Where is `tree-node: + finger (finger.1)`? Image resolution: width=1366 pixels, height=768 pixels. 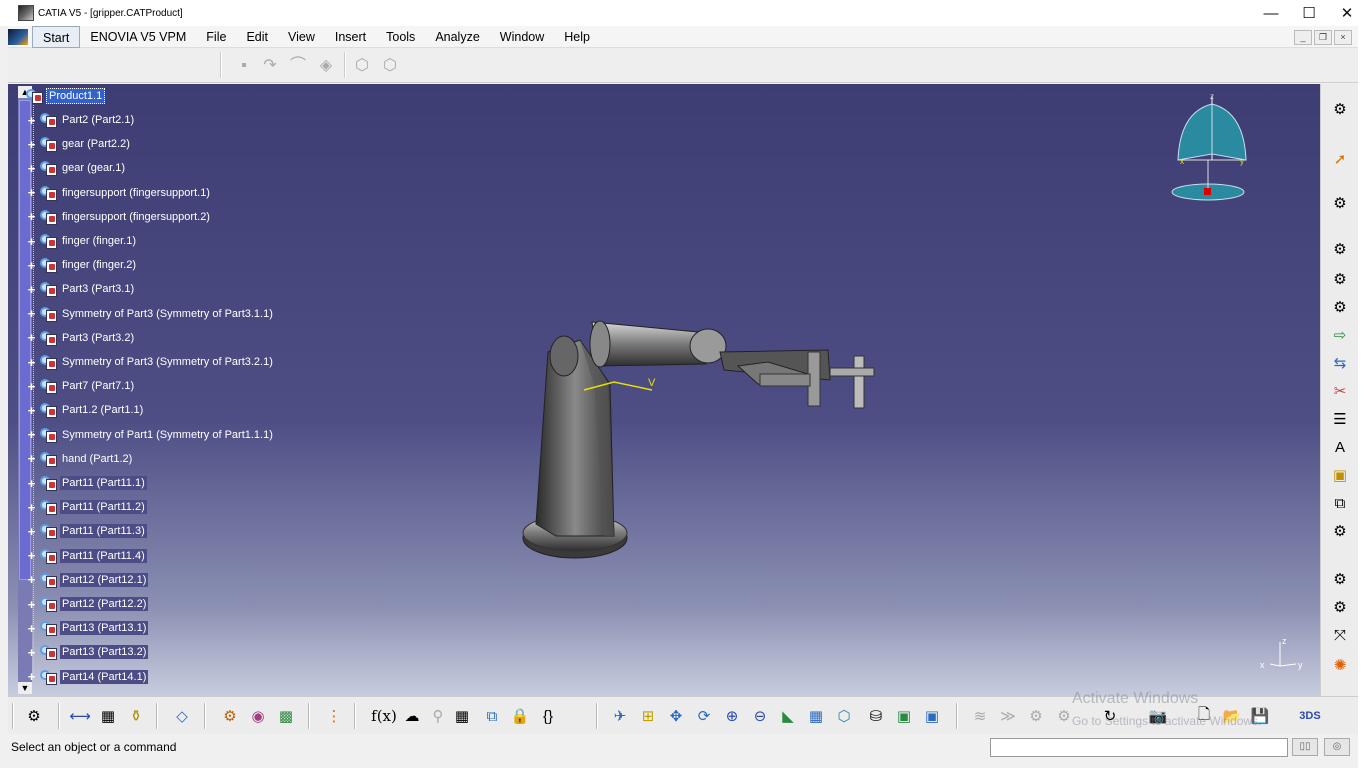
tree-node: + finger (finger.1) is located at coordinates (82, 241).